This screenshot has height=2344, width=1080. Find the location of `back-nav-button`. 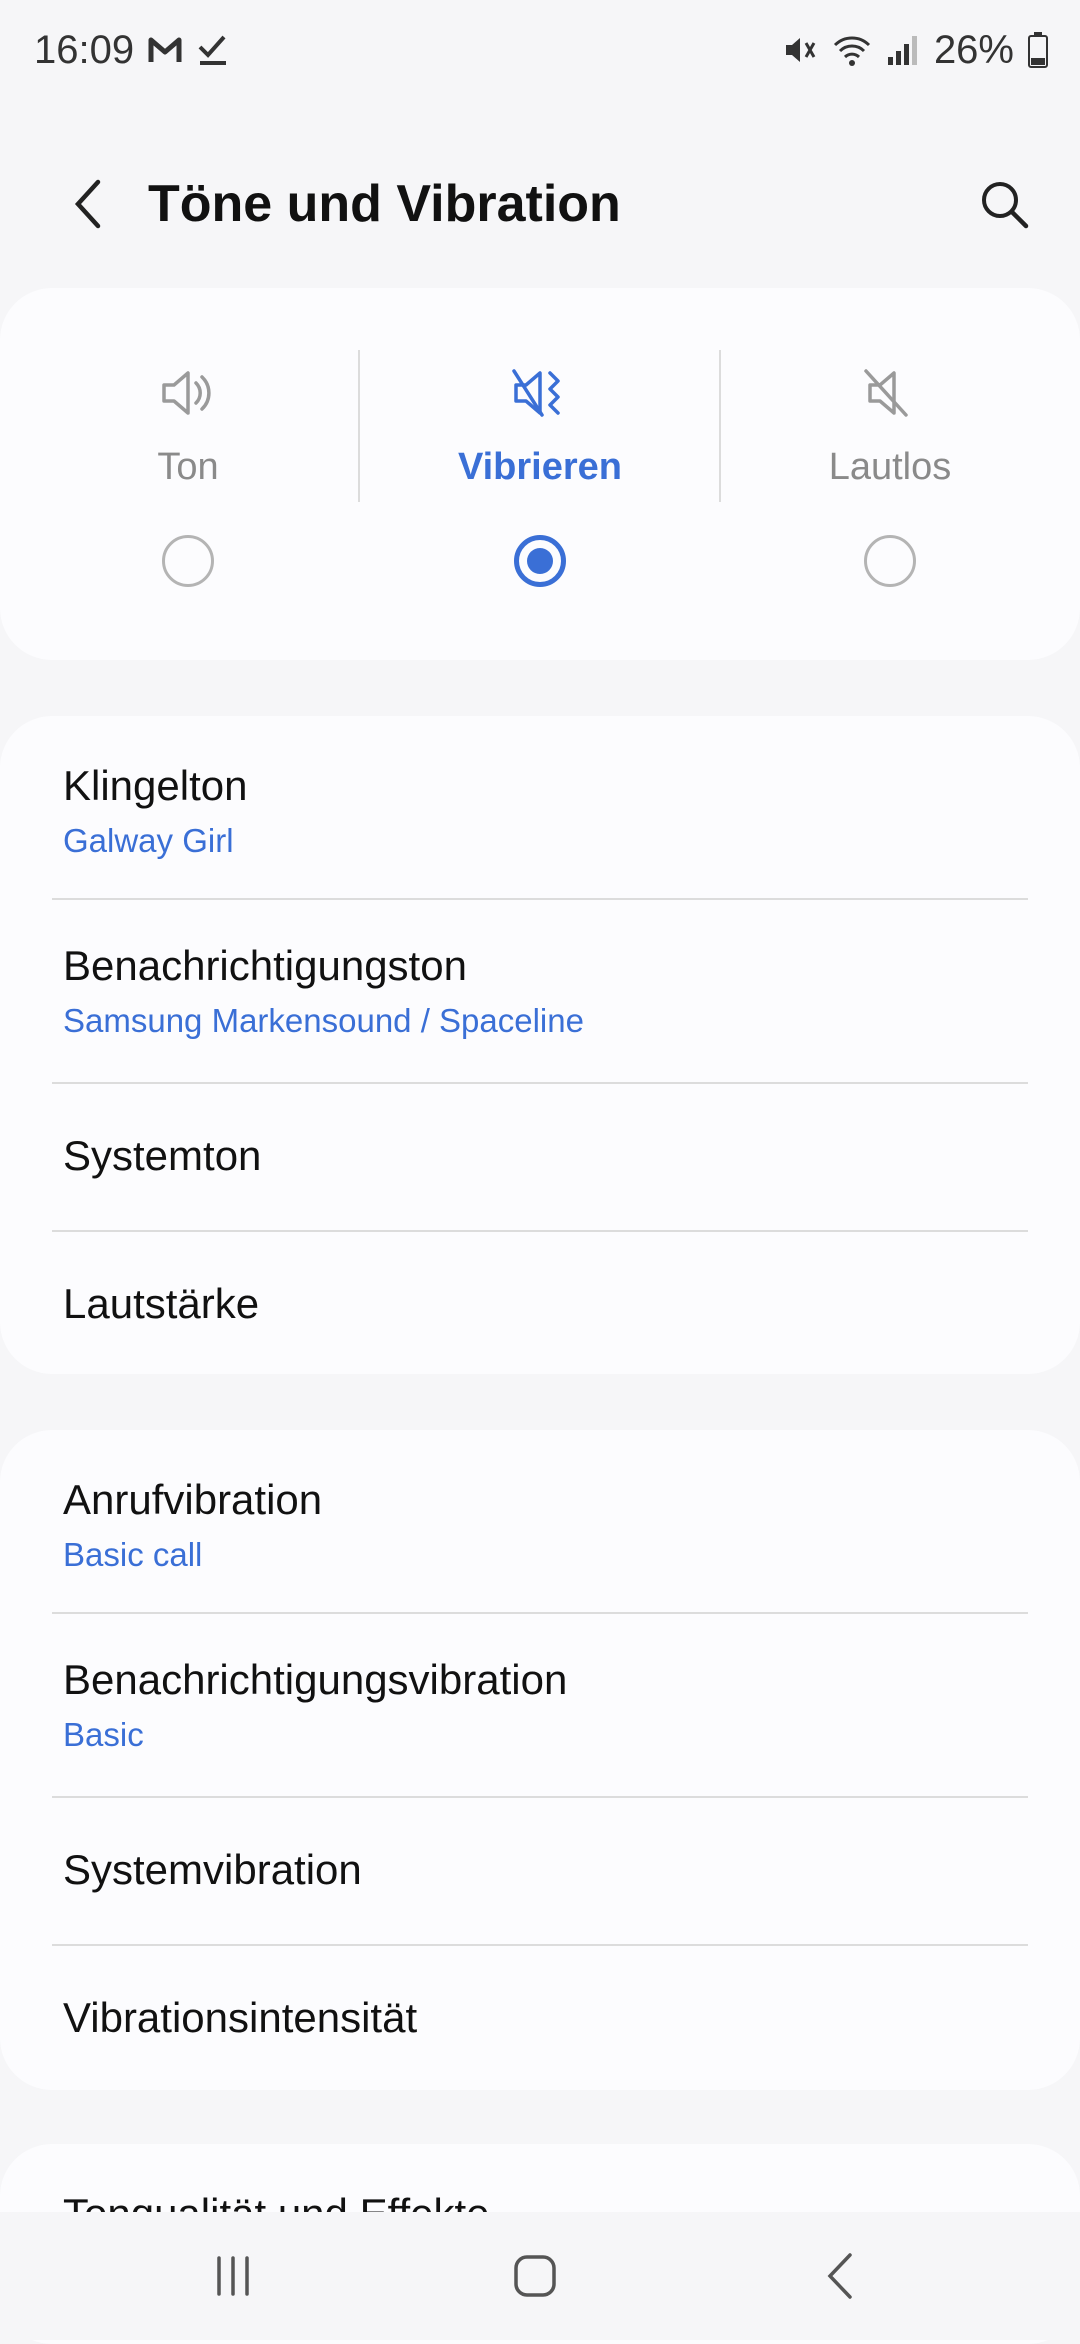

back-nav-button is located at coordinates (840, 2276).